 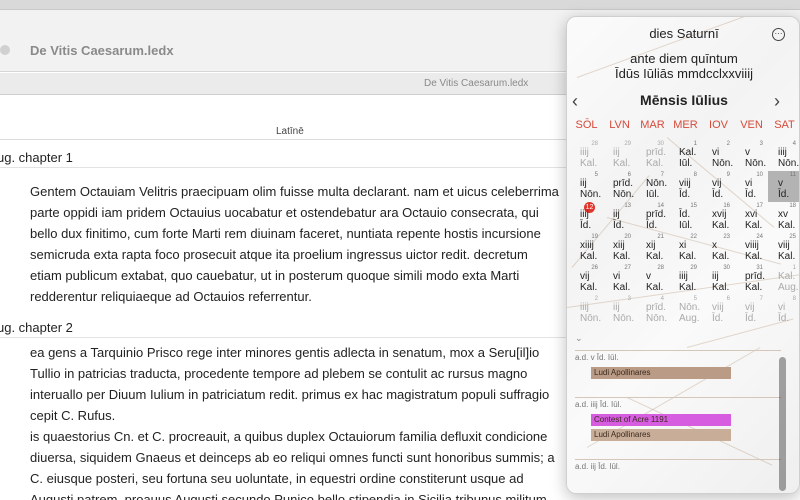 What do you see at coordinates (629, 299) in the screenshot?
I see `day-number: 3` at bounding box center [629, 299].